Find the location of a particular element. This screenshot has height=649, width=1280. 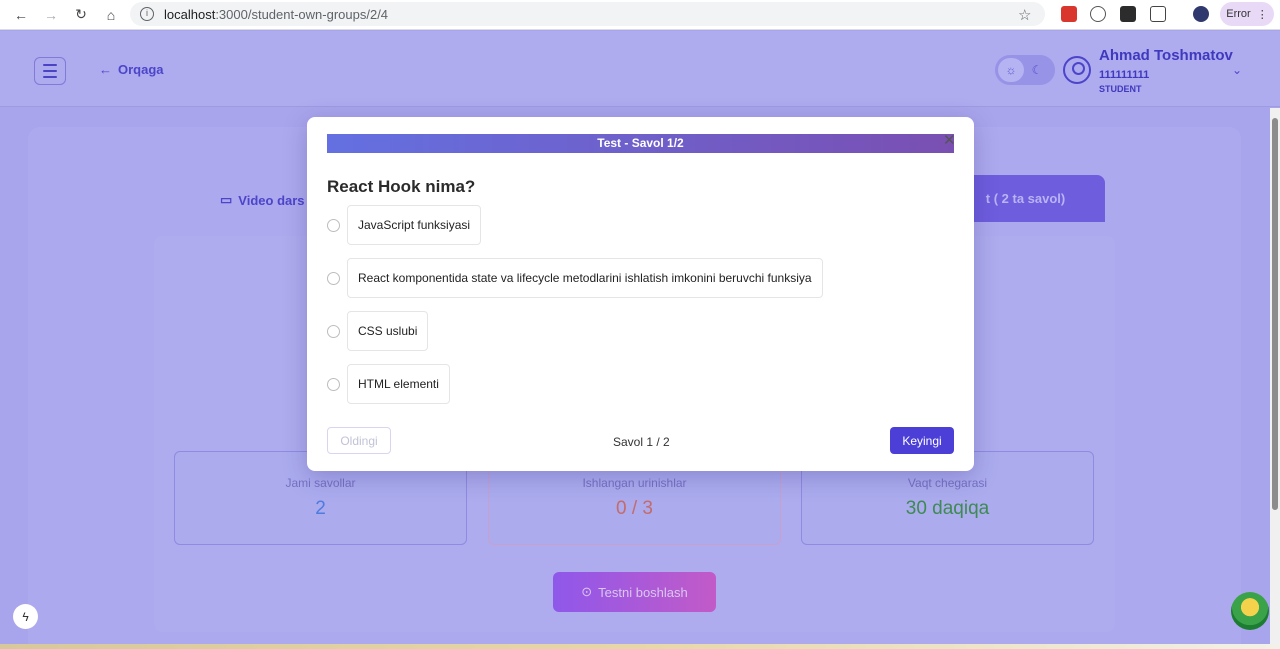

answer-option: JavaScript funksiyasi is located at coordinates (404, 225).